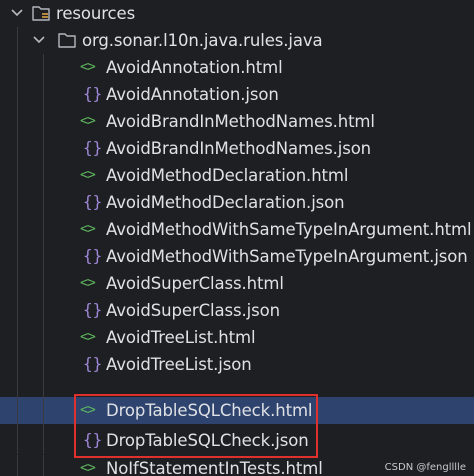 The image size is (474, 476). Describe the element at coordinates (207, 440) in the screenshot. I see `tree-row-label: DropTableSQLCheck.json` at that location.